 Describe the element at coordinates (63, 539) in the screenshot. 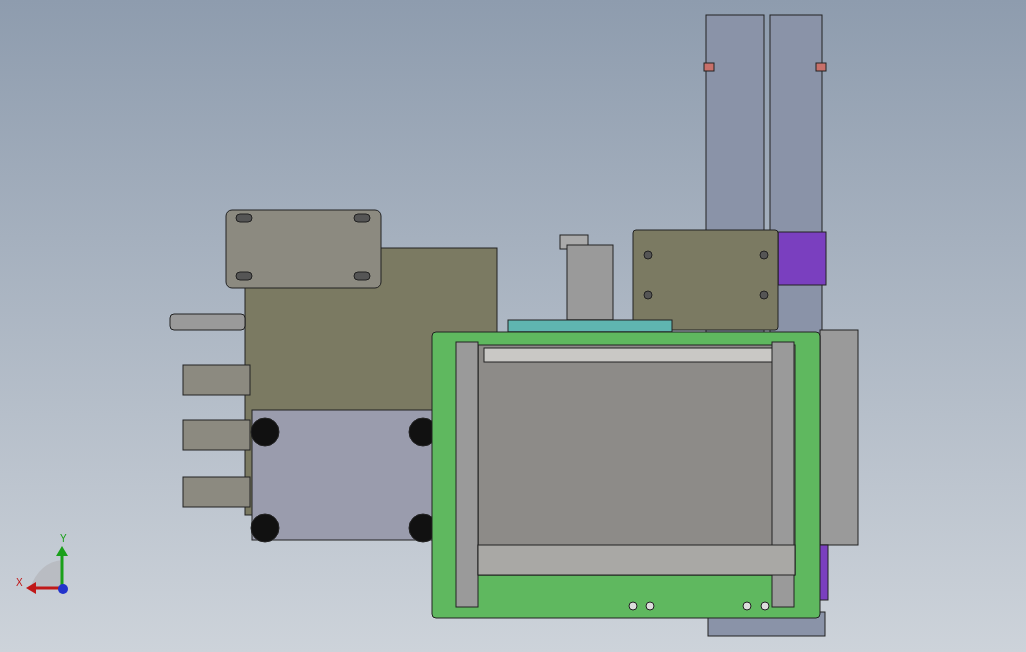

I see `y-axis-label: Y` at that location.